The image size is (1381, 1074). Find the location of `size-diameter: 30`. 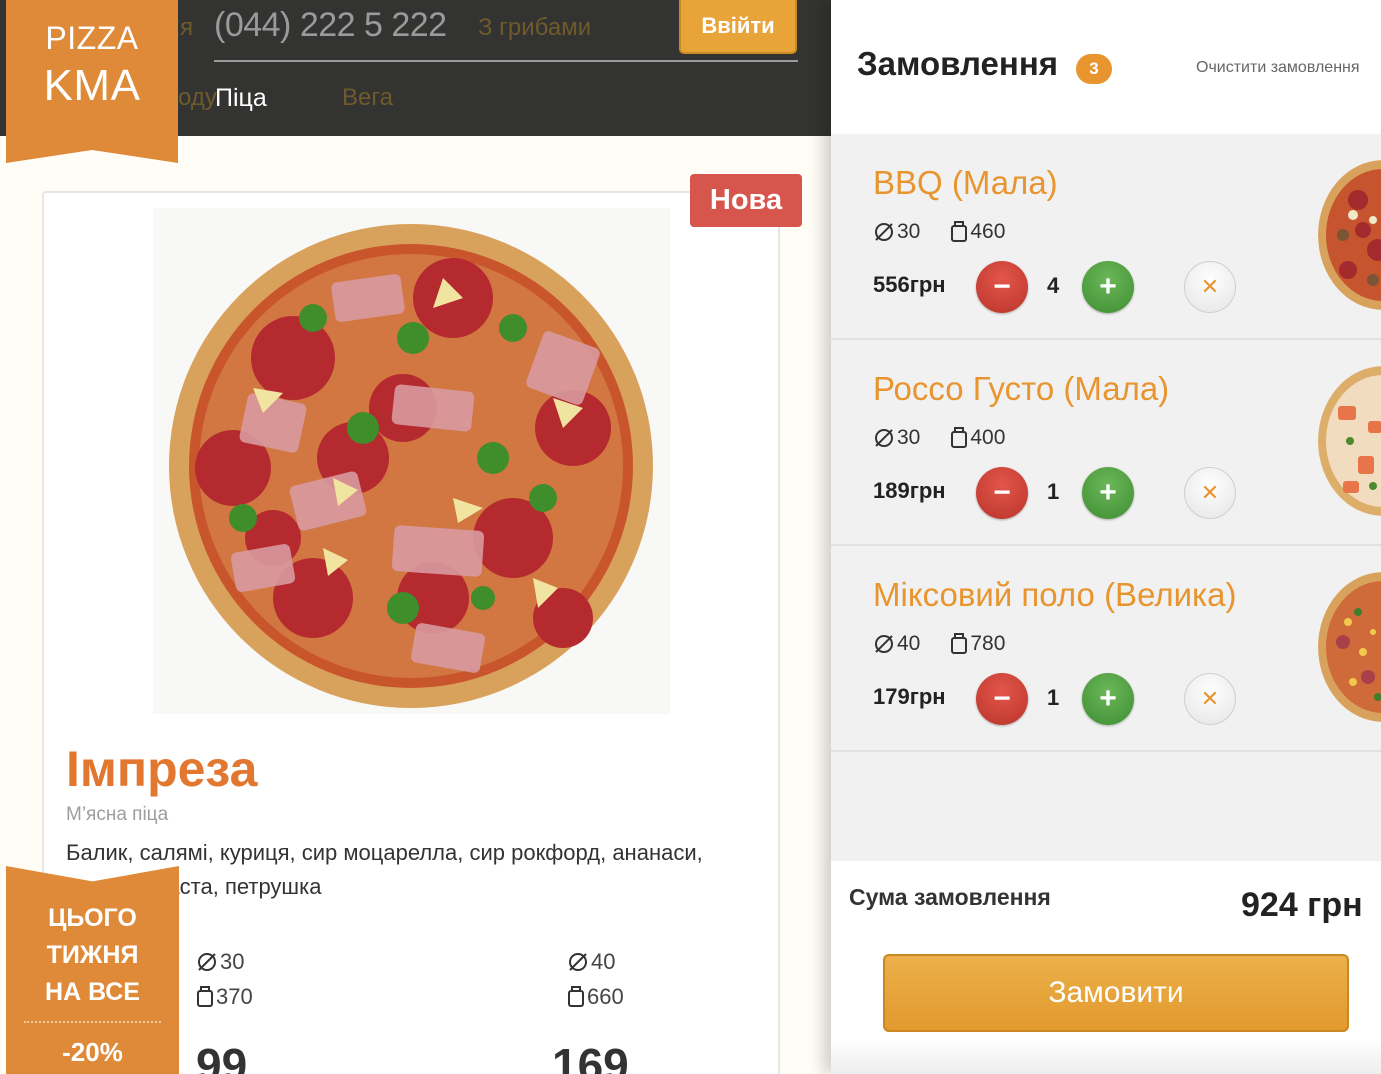

size-diameter: 30 is located at coordinates (232, 961).